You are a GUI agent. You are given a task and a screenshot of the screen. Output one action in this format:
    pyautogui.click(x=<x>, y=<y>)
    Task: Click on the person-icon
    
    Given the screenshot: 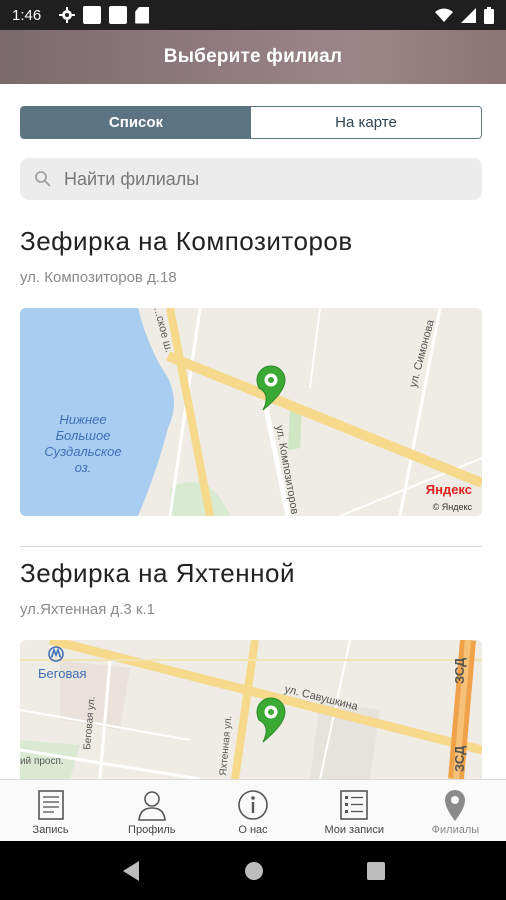 What is the action you would take?
    pyautogui.click(x=151, y=806)
    